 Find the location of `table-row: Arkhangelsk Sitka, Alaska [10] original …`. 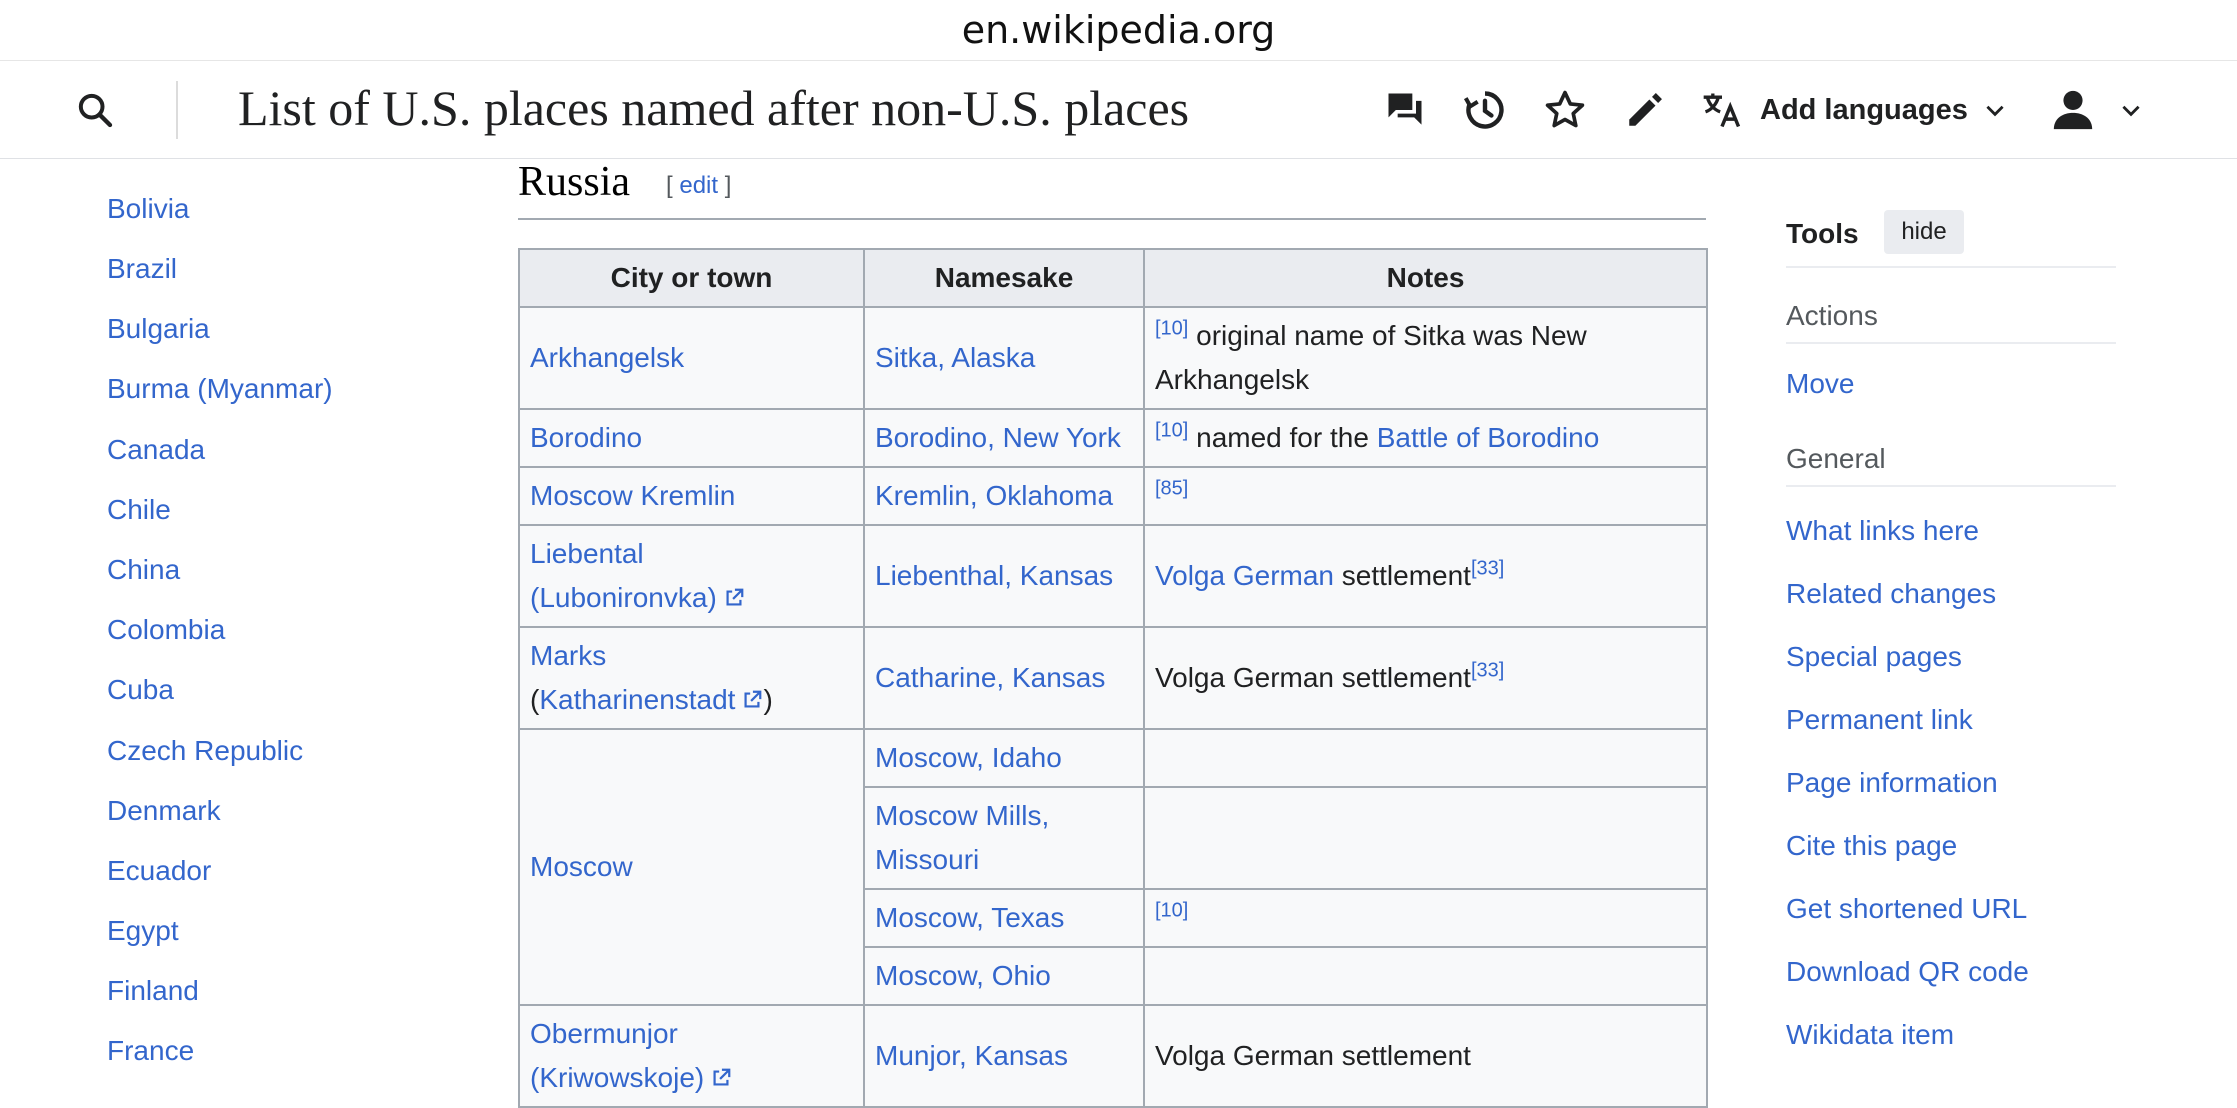

table-row: Arkhangelsk Sitka, Alaska [10] original … is located at coordinates (1113, 358).